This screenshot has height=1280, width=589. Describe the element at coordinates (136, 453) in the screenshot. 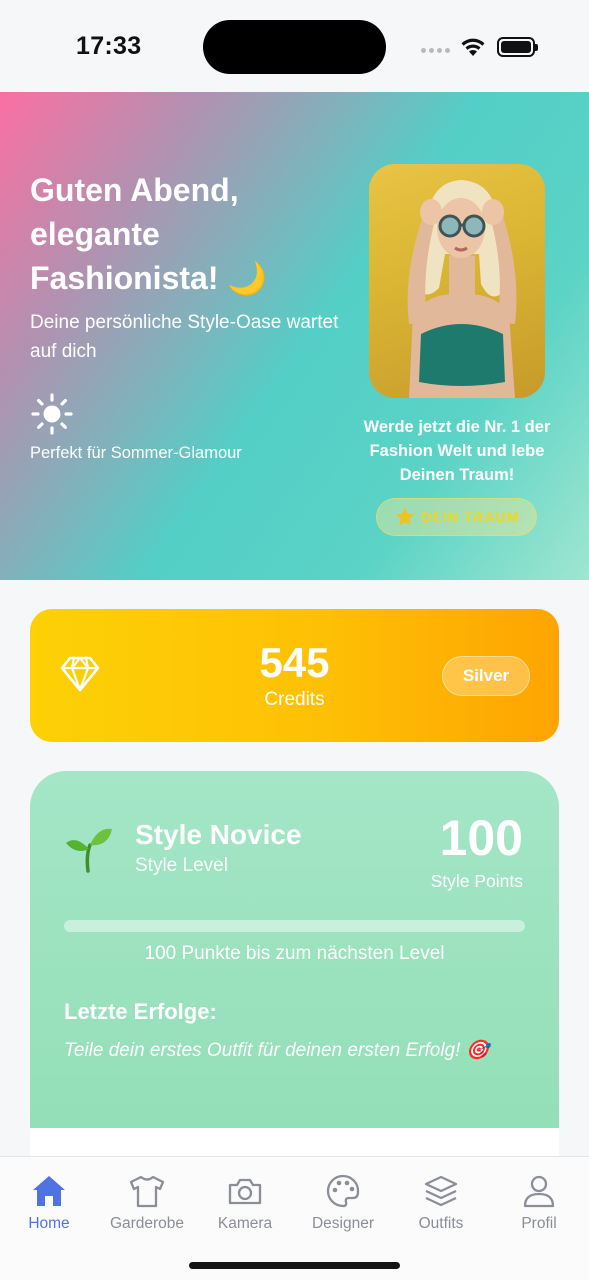

I see `weather-label: Perfekt für Sommer-Glamour` at that location.